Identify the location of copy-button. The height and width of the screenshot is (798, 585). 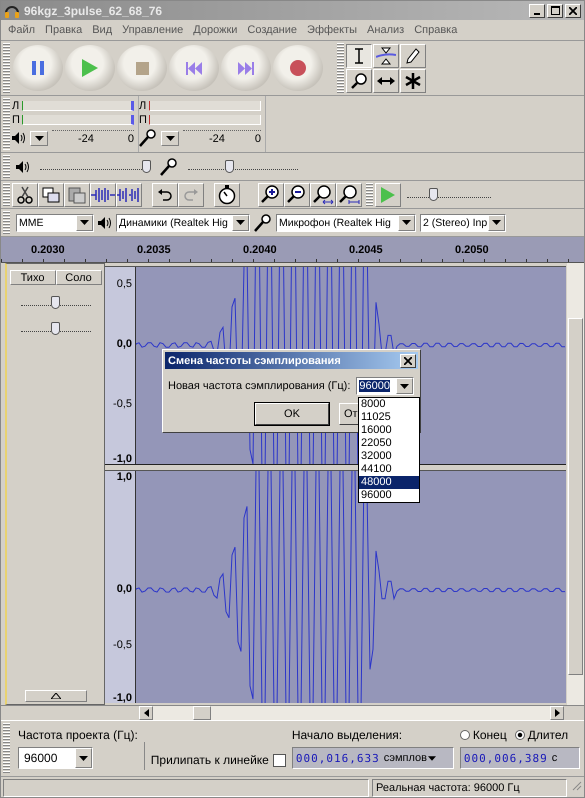
(51, 194).